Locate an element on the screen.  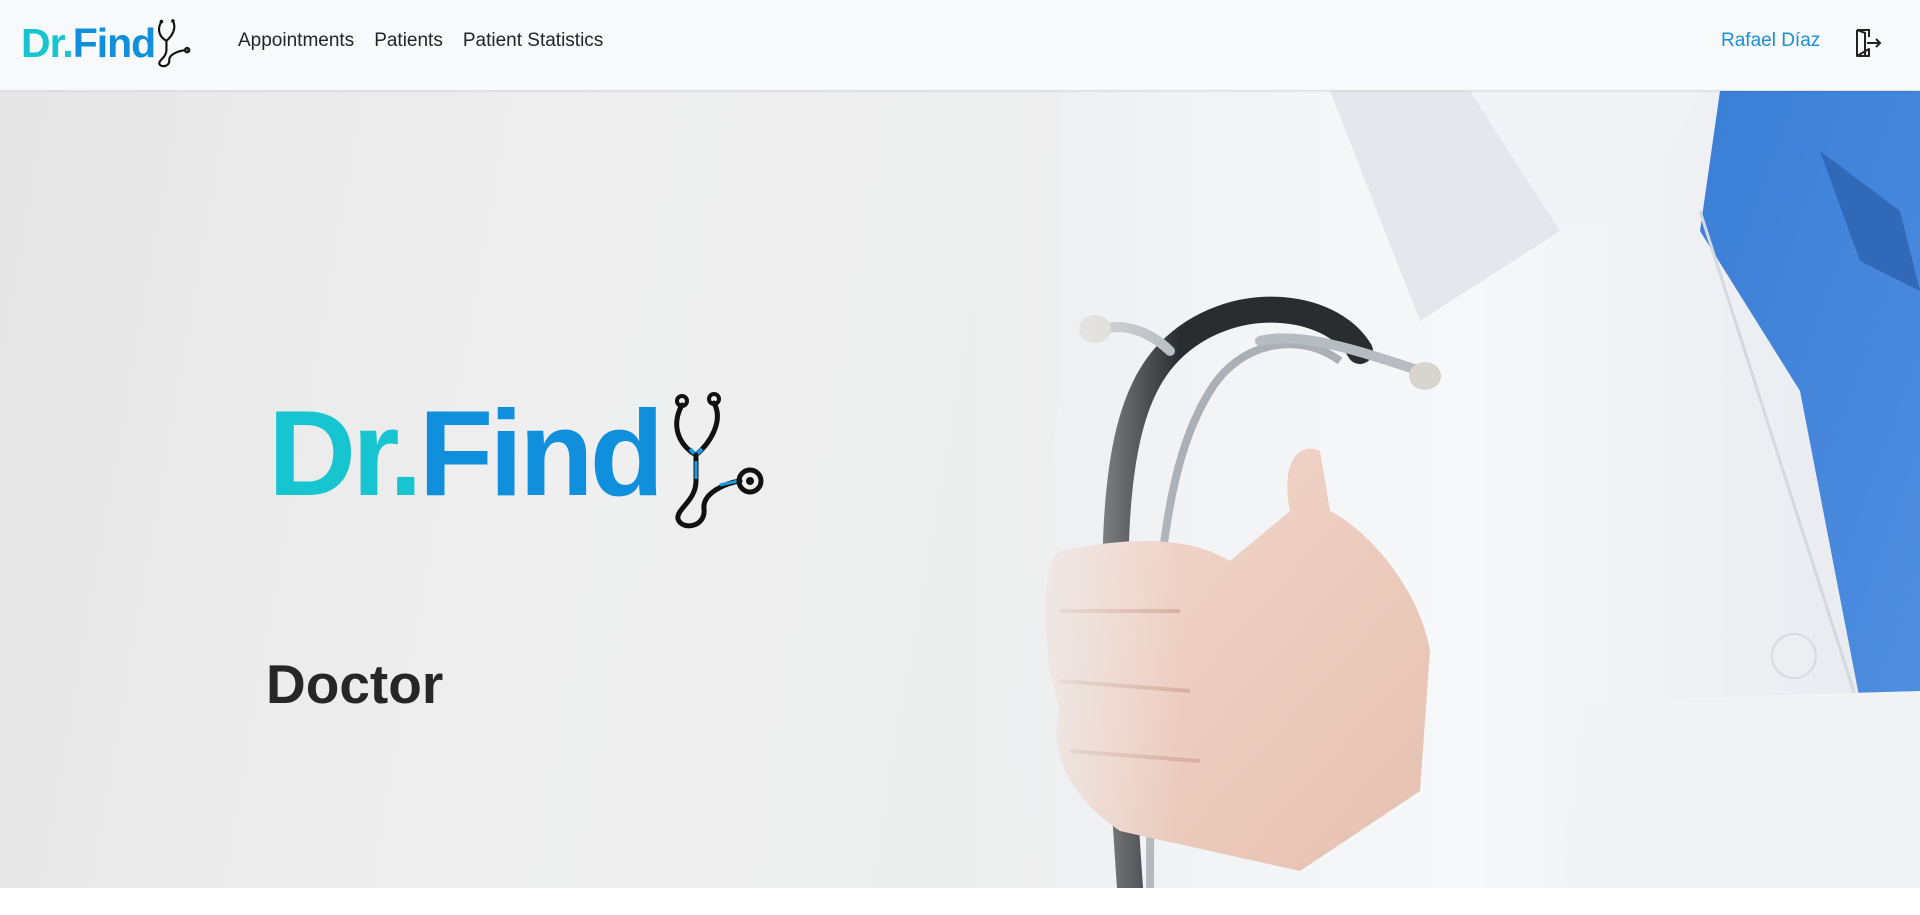
hero-logo-find: Find is located at coordinates (541, 453).